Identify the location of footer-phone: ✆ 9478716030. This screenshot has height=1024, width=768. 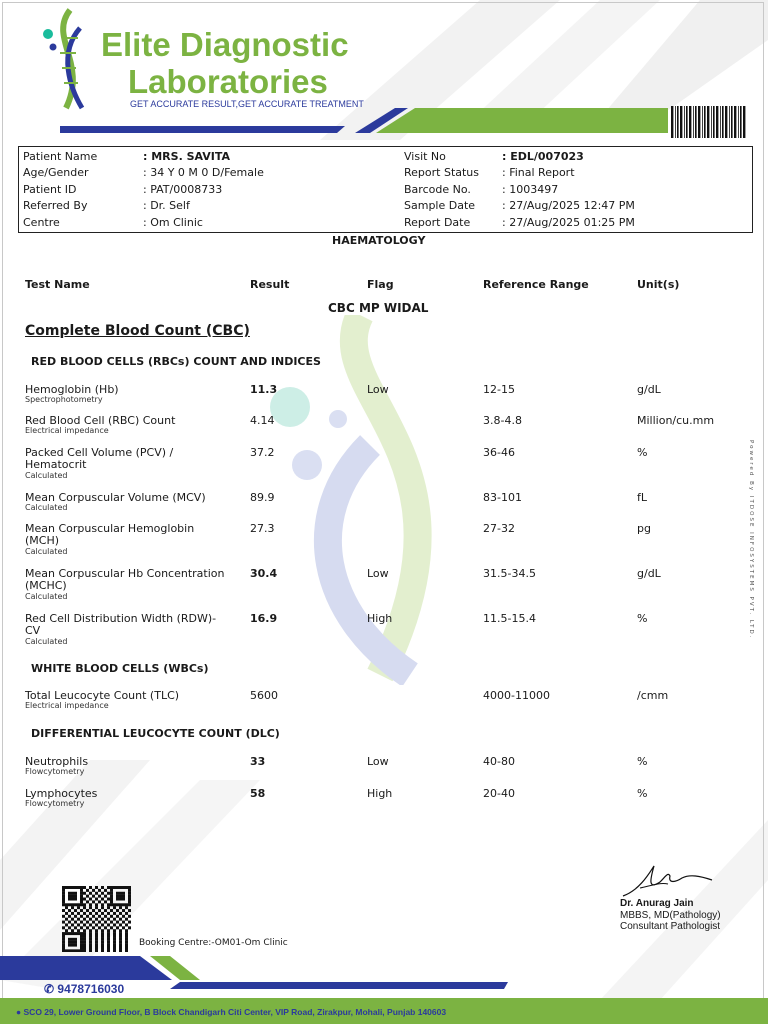
(84, 989).